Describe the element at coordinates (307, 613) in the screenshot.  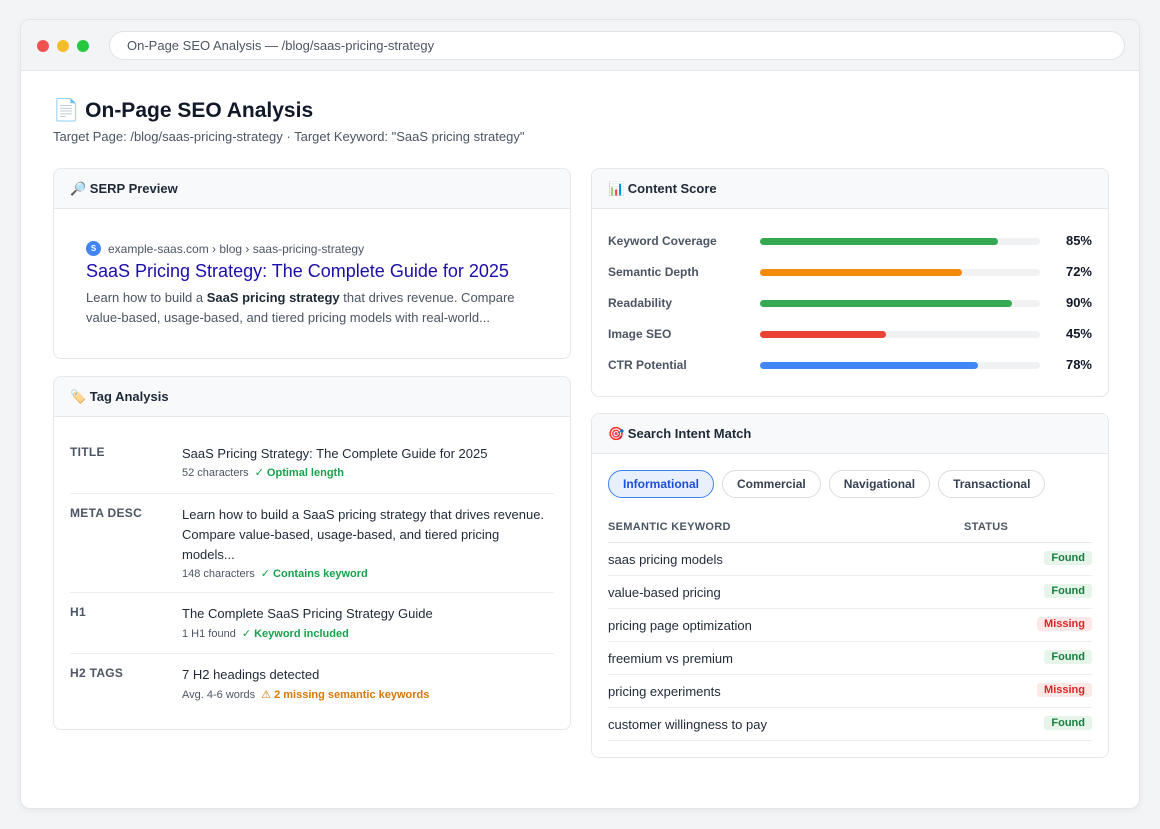
I see `tag-value: The Complete SaaS Pricing Strategy Guide` at that location.